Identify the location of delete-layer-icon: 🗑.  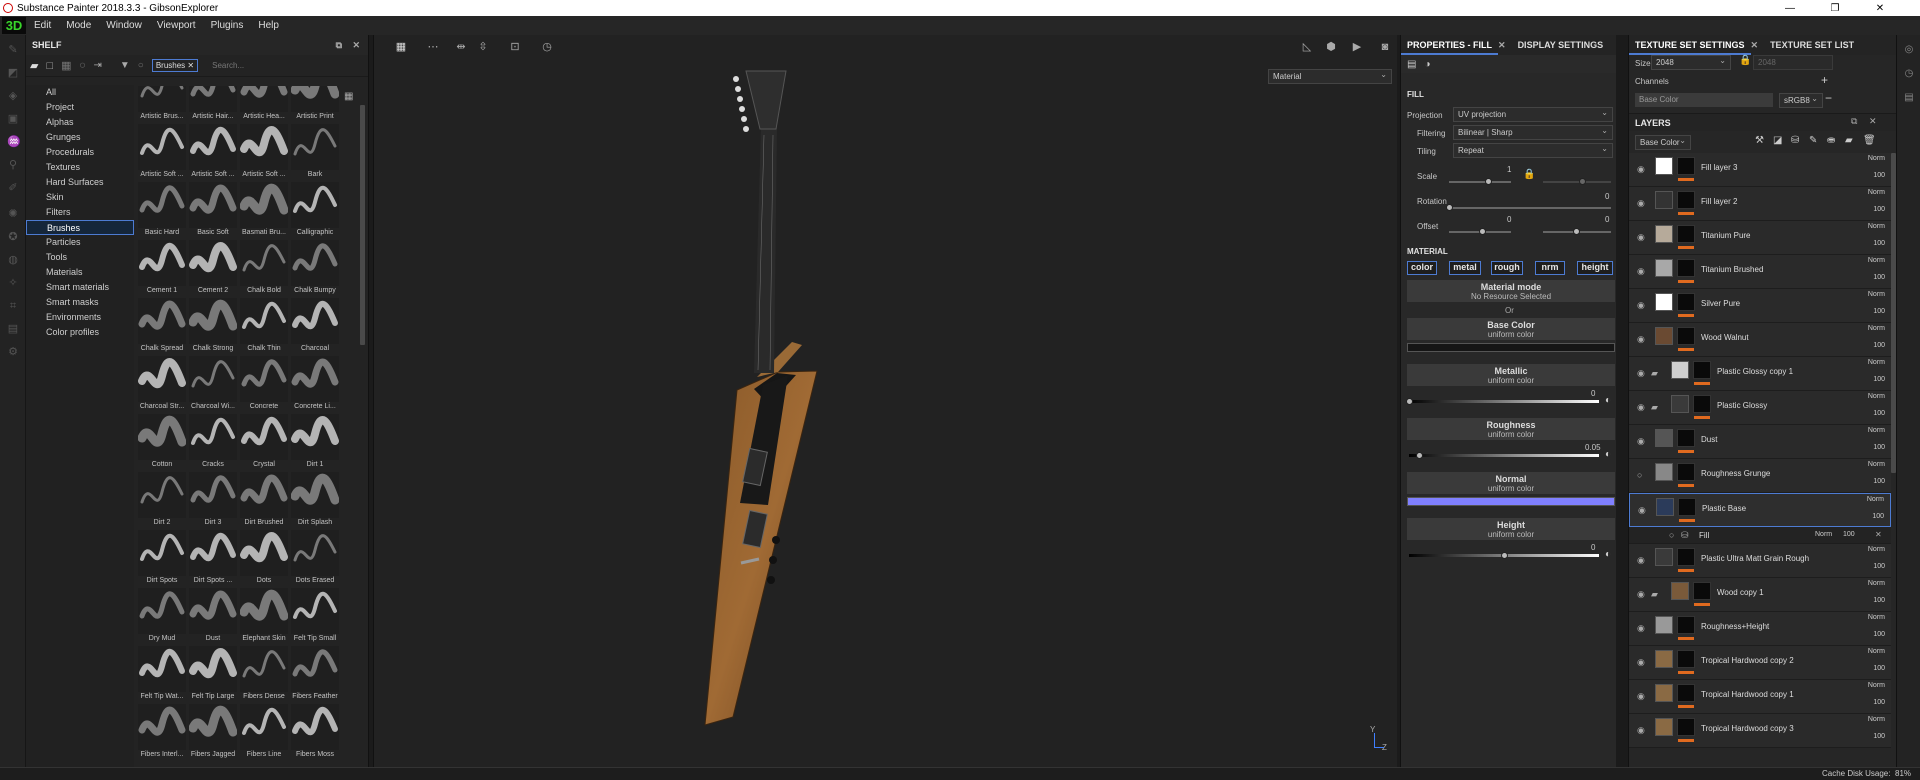
(1869, 140).